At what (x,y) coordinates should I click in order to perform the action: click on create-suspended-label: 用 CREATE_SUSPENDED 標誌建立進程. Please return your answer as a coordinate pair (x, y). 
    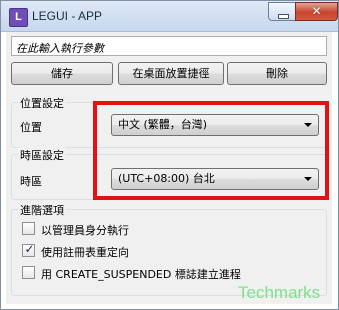
    Looking at the image, I should click on (141, 274).